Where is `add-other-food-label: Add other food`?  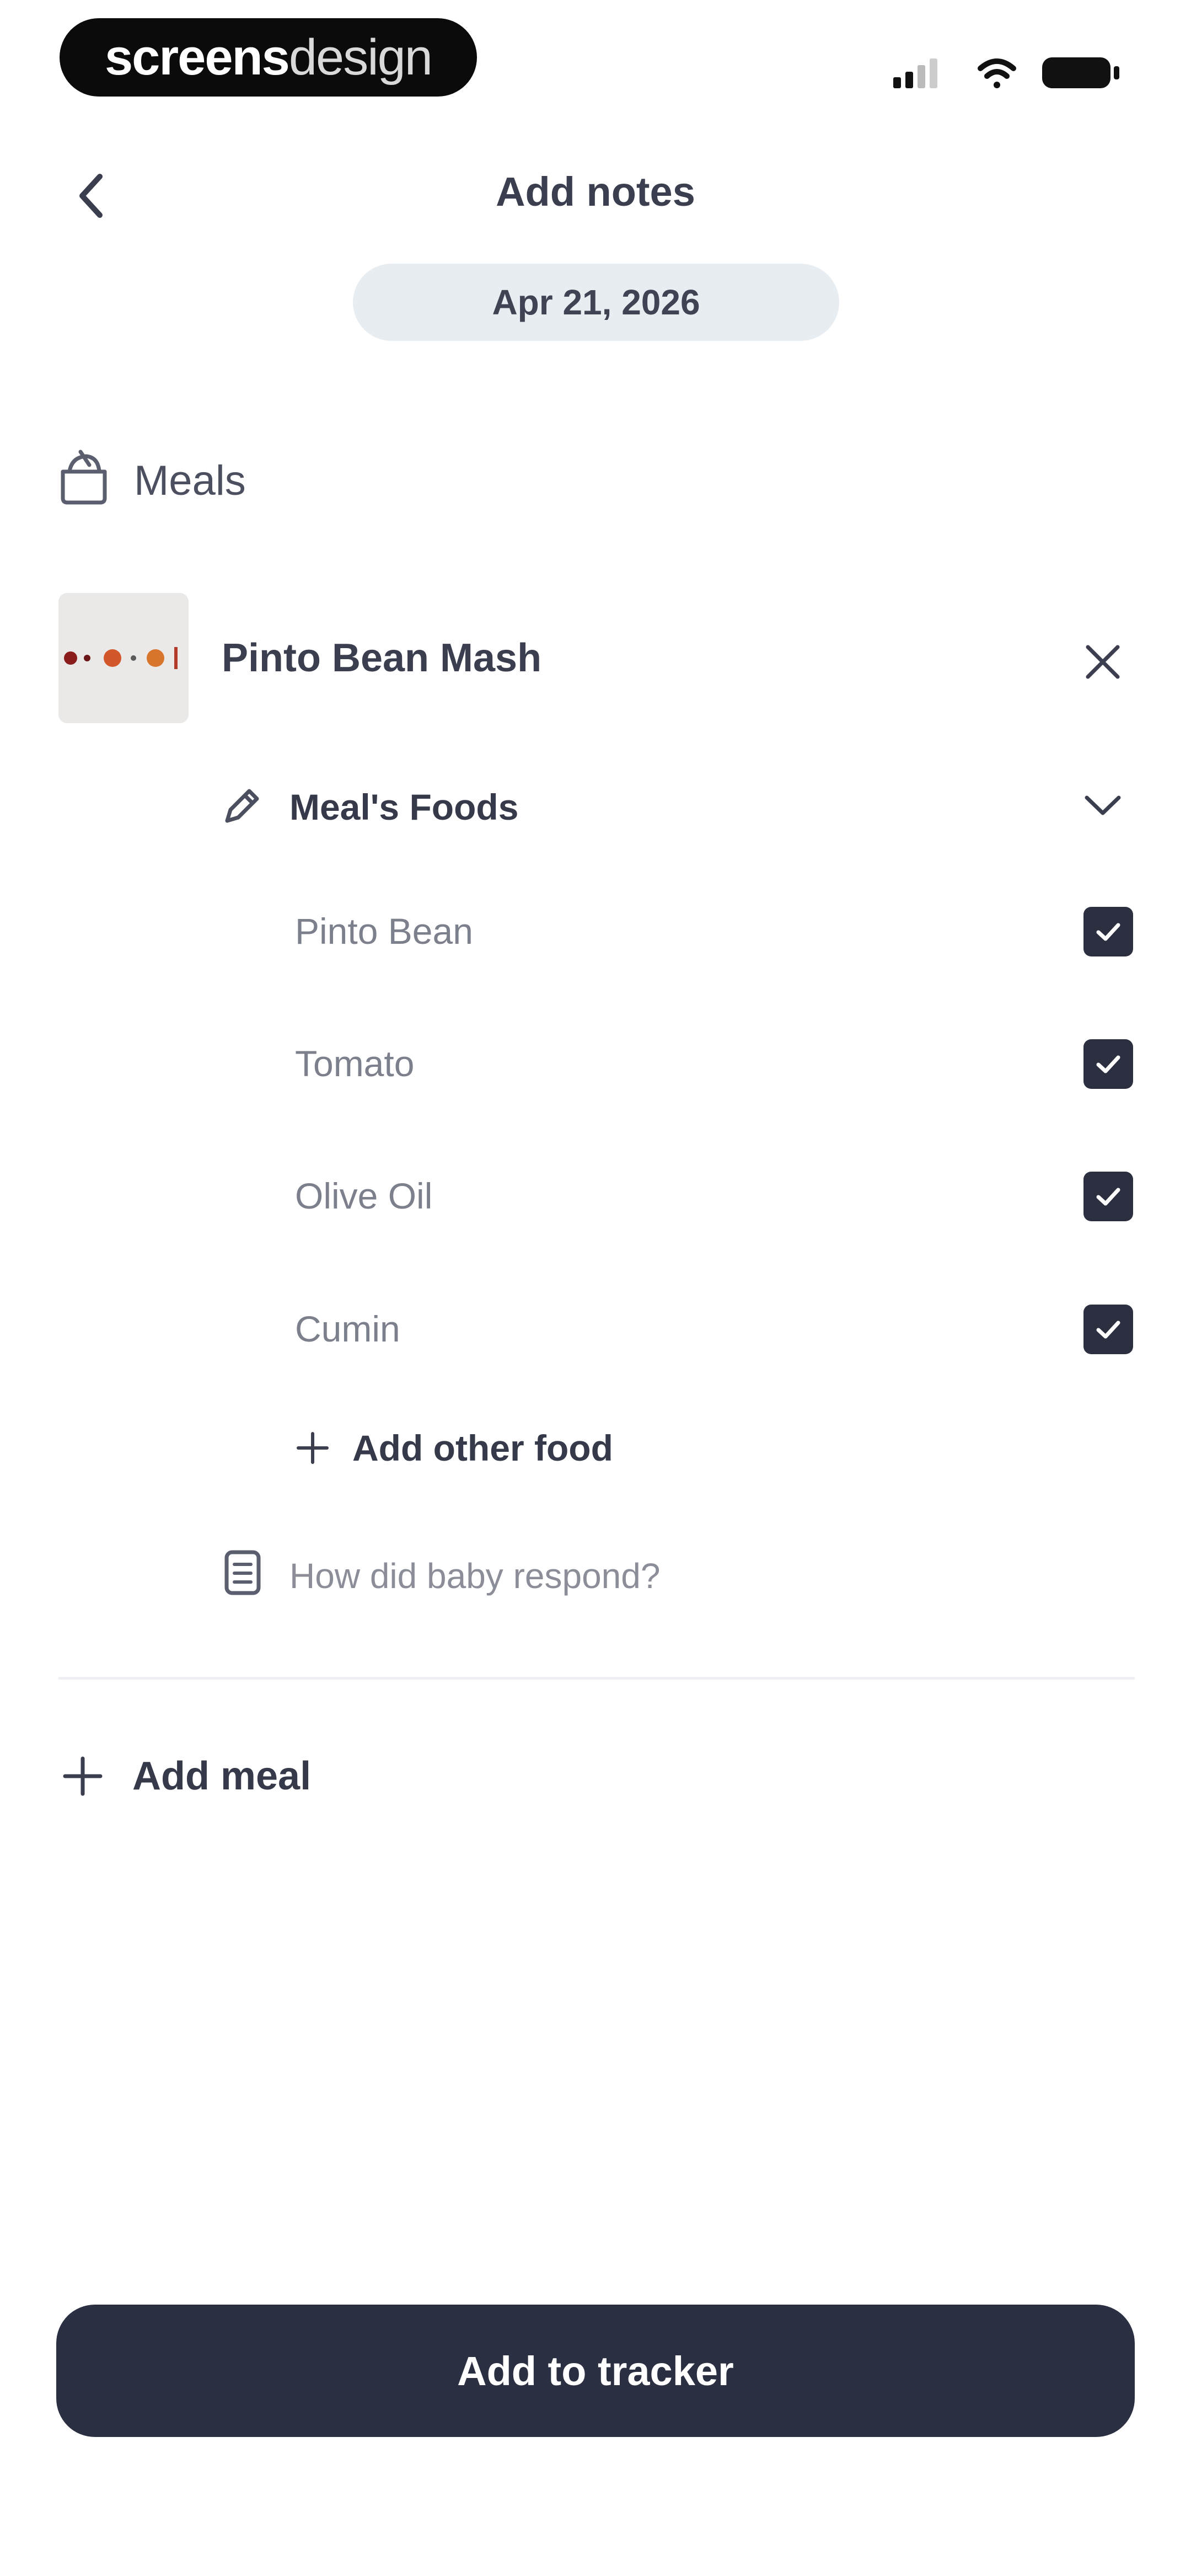
add-other-food-label: Add other food is located at coordinates (482, 1448).